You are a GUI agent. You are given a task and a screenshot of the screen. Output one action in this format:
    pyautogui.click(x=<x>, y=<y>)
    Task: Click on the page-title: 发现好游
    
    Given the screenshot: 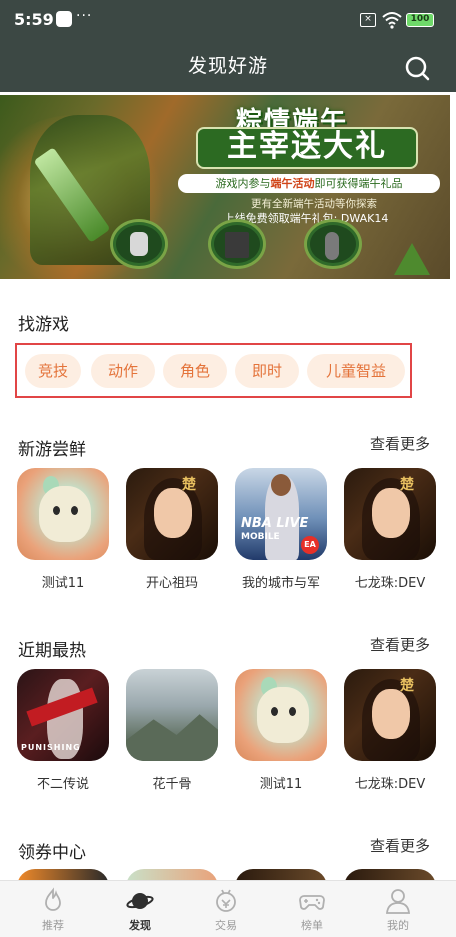 What is the action you would take?
    pyautogui.click(x=227, y=66)
    